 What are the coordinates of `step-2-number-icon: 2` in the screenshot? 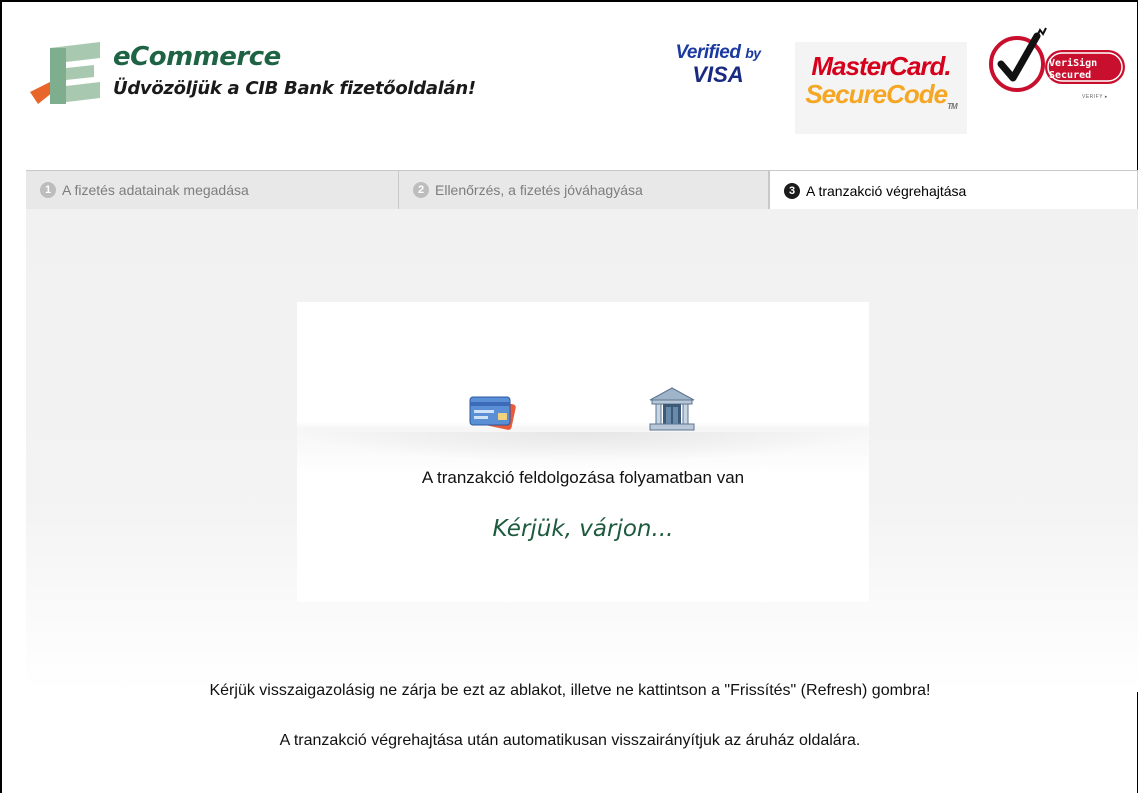 It's located at (421, 190).